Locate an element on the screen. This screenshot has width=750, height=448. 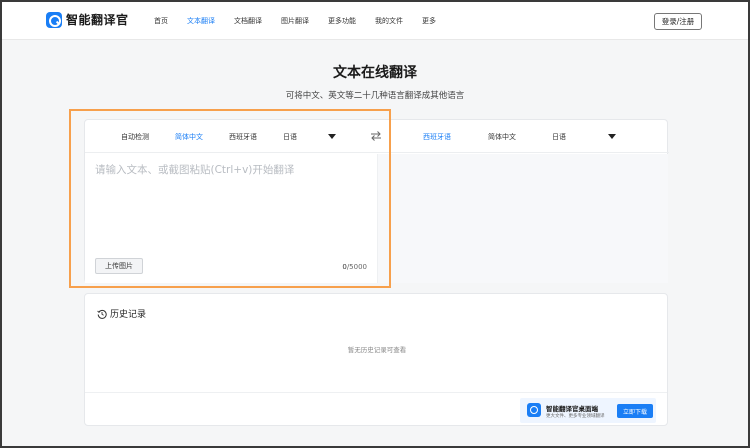
nav-item-more-features: 更多功能 is located at coordinates (342, 21).